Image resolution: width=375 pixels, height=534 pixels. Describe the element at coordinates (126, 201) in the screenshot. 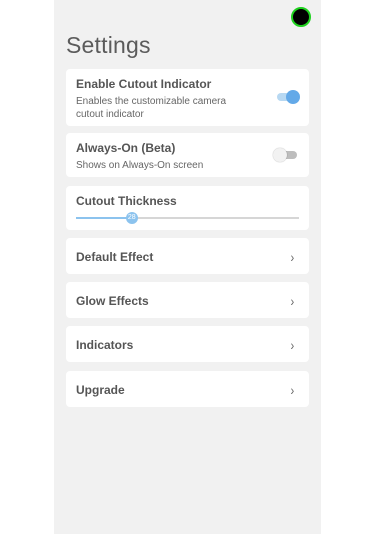

I see `cutout-thickness-label: Cutout Thickness` at that location.